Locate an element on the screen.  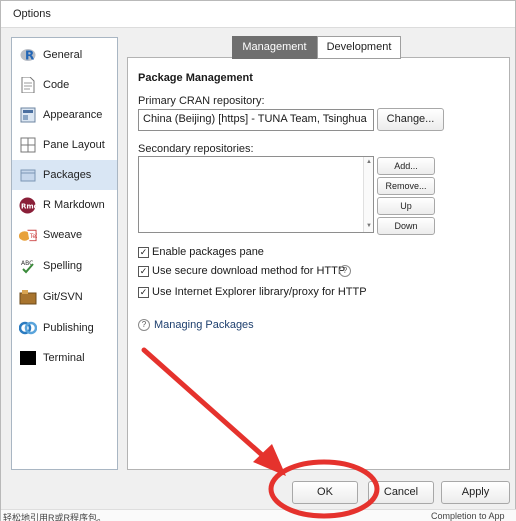
sidebar-item-pane-layout: Pane Layout is located at coordinates (64, 145).